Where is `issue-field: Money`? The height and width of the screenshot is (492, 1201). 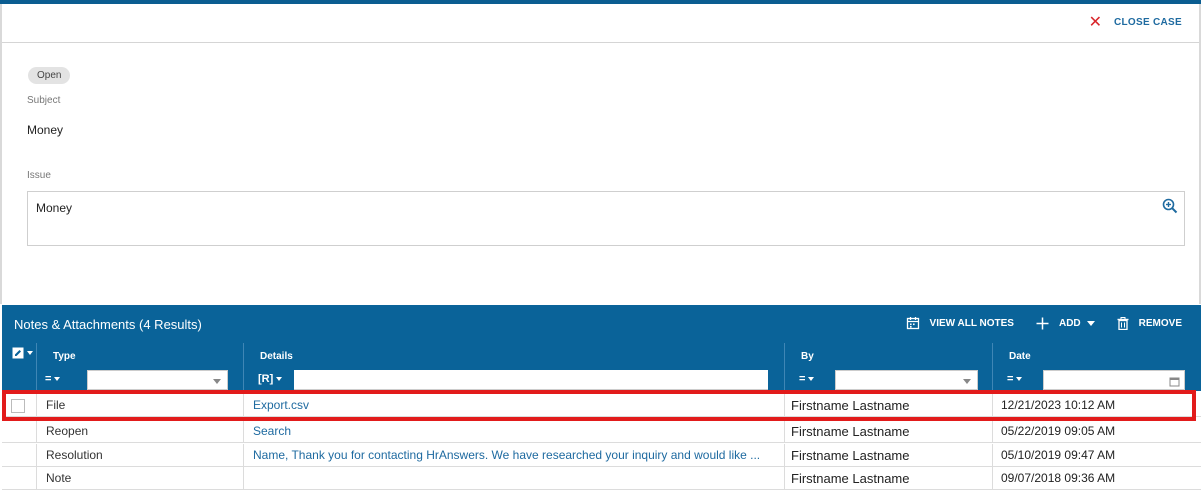 issue-field: Money is located at coordinates (606, 218).